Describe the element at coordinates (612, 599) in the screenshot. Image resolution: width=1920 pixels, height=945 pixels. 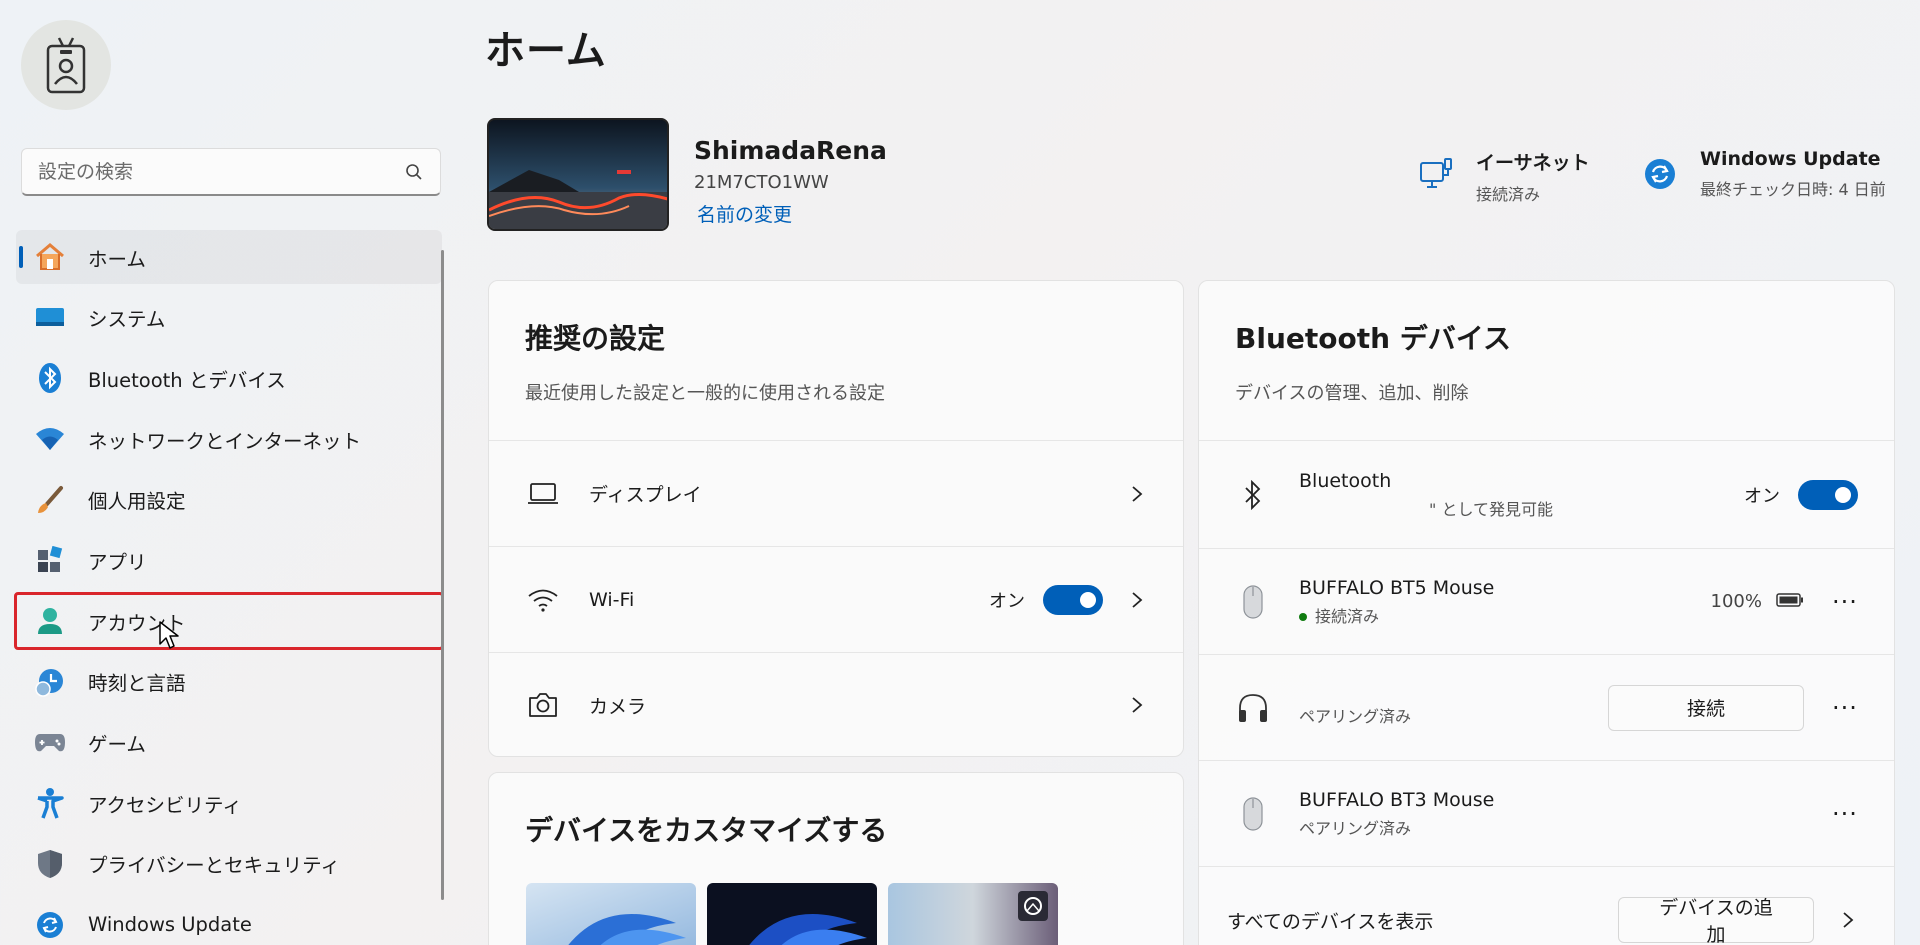
I see `row-label: Wi-Fi` at that location.